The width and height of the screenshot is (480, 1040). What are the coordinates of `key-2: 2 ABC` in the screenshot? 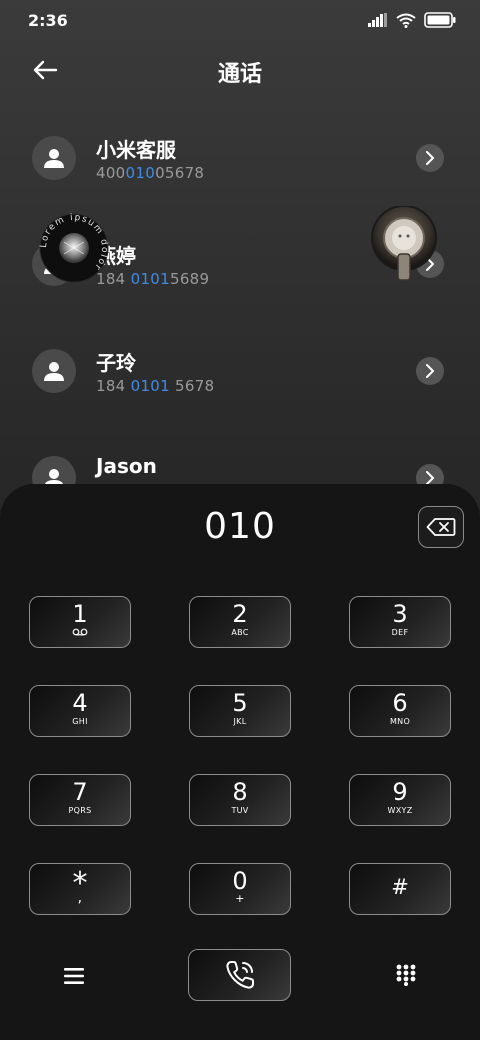 It's located at (240, 622).